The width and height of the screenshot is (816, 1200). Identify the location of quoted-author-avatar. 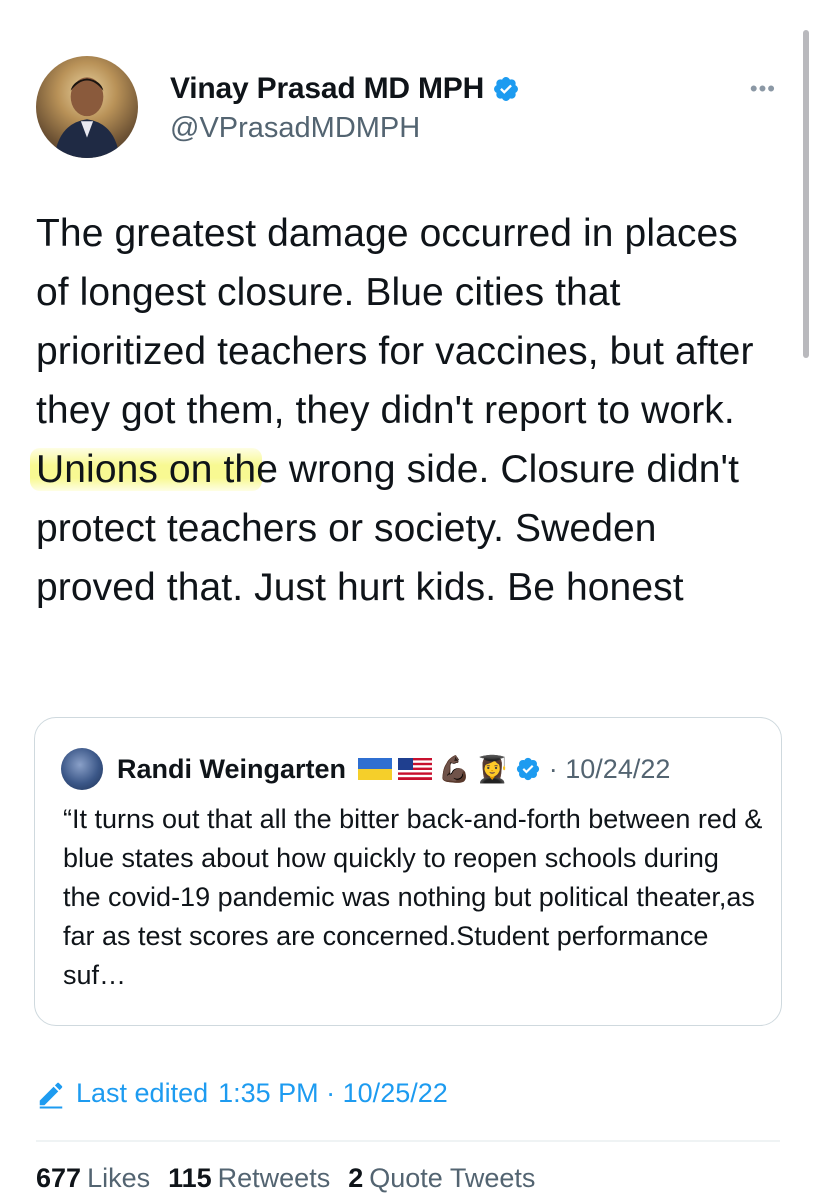
(82, 769).